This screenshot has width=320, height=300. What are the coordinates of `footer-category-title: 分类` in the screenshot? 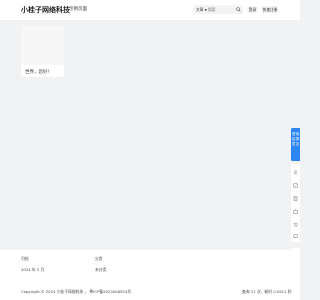 It's located at (99, 258).